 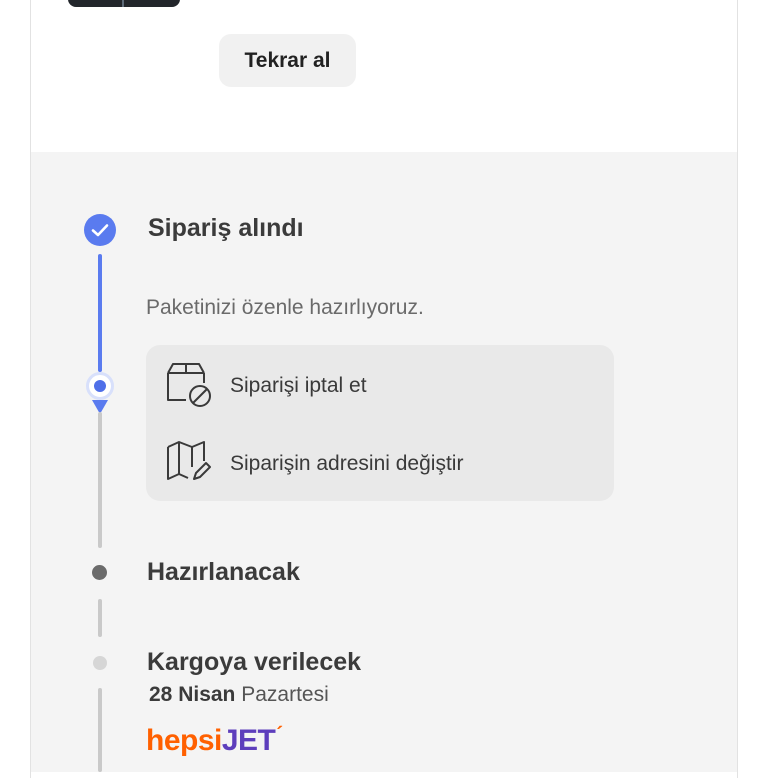 I want to click on step-title-preparing: Hazırlanacak, so click(x=223, y=572).